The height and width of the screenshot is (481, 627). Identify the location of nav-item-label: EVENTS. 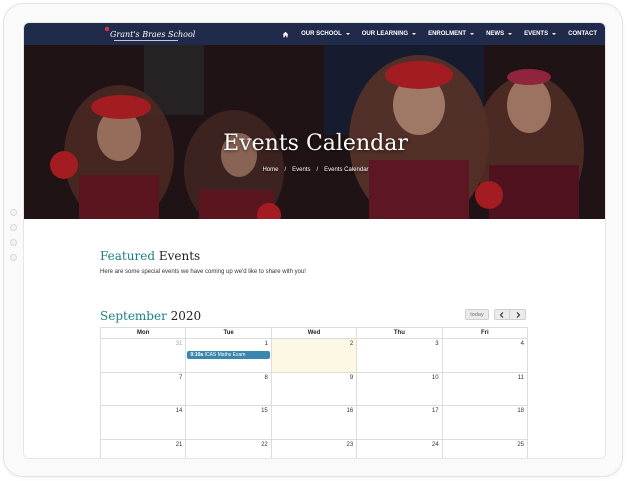
(536, 34).